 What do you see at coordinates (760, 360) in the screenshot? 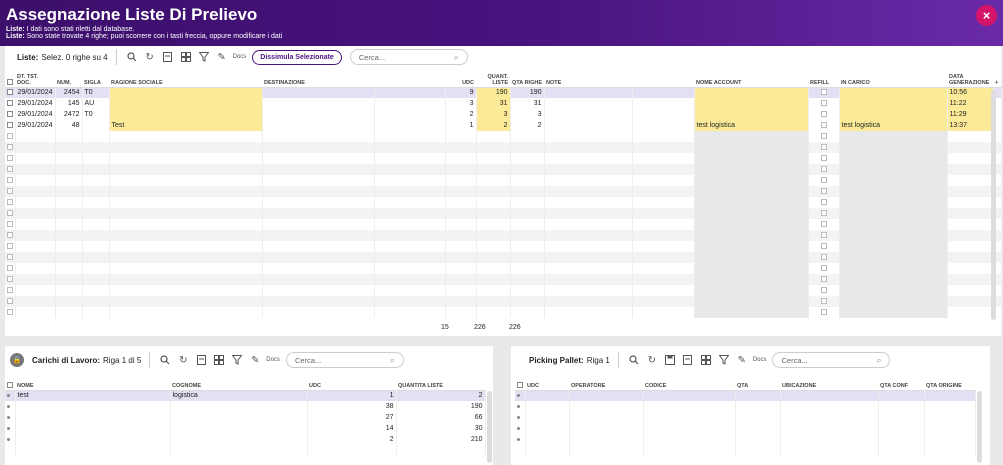
I see `docs-label: Docs` at bounding box center [760, 360].